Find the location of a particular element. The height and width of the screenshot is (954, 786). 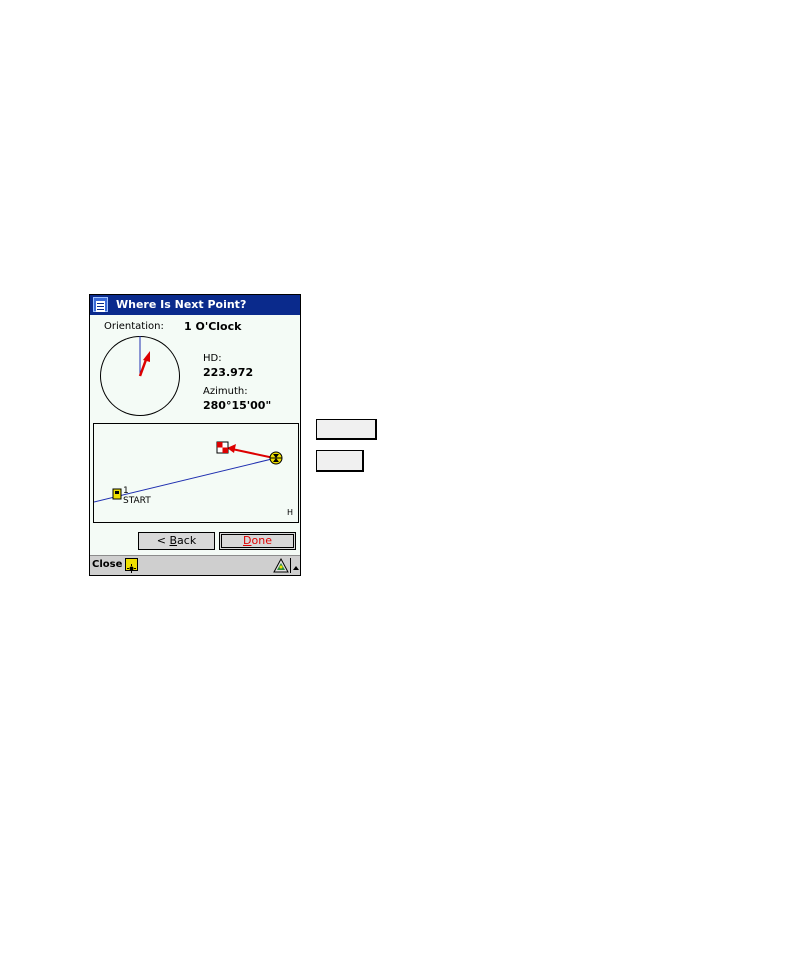

start-point-icon is located at coordinates (117, 494).